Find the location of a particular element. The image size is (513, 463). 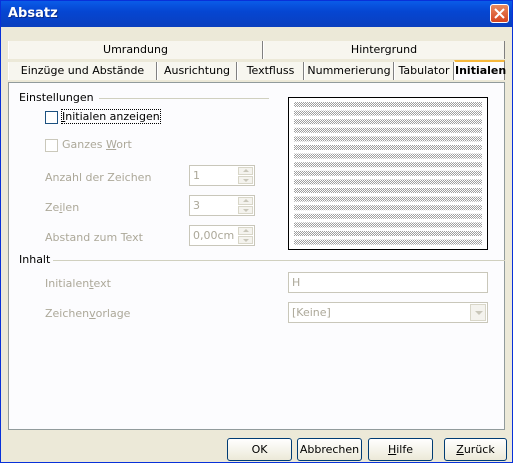

back-button: Zurück is located at coordinates (475, 449).